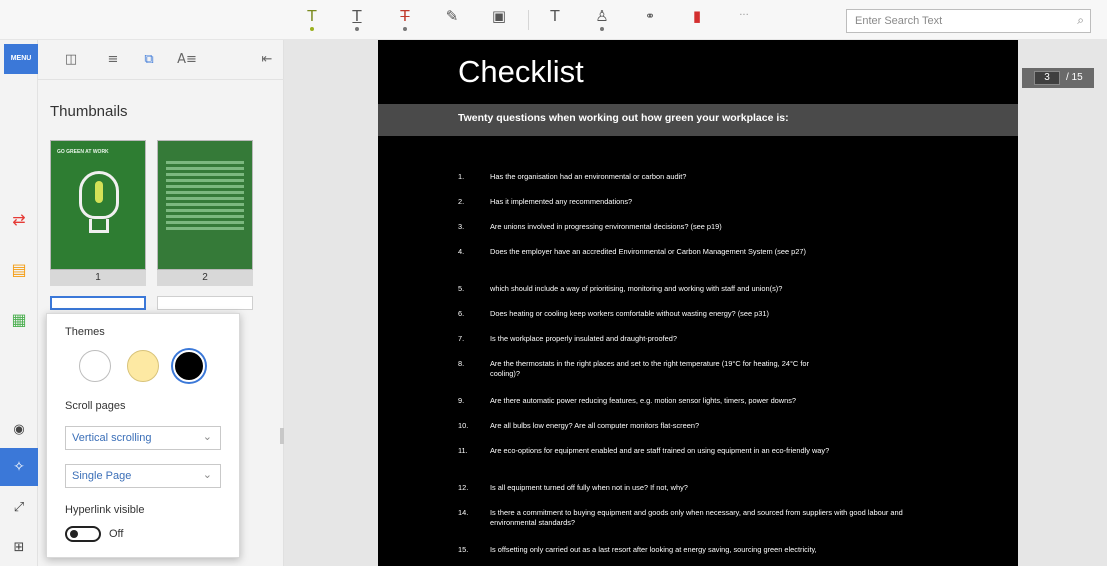 The height and width of the screenshot is (566, 1107). I want to click on top-toolbar: T T T ✎ ▣ T ♙ ⚭ ▮ ··· ⌕, so click(553, 20).